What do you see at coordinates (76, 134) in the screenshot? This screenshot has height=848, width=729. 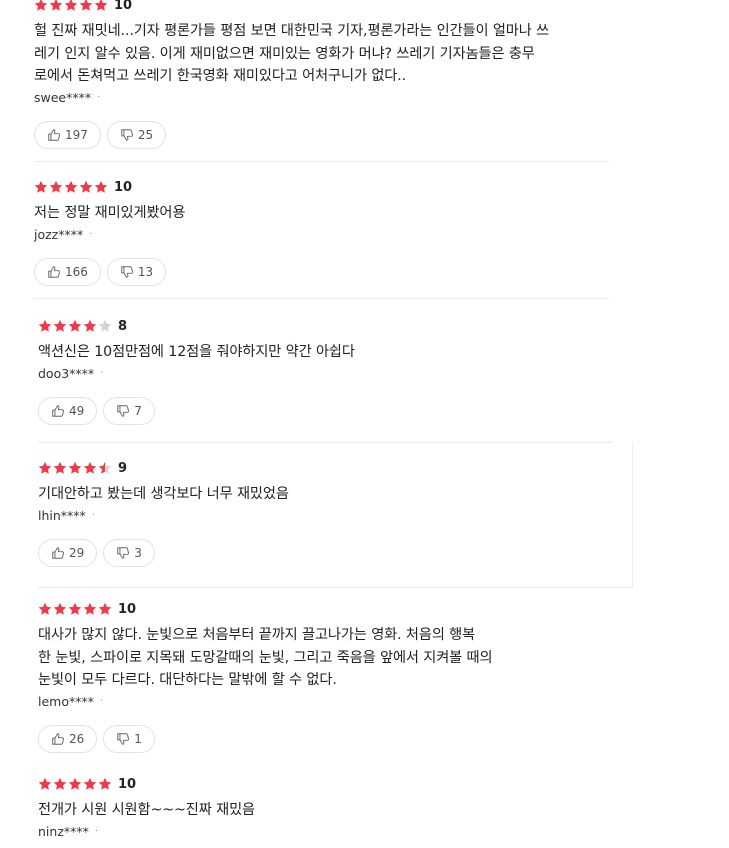 I see `like-count: 197` at bounding box center [76, 134].